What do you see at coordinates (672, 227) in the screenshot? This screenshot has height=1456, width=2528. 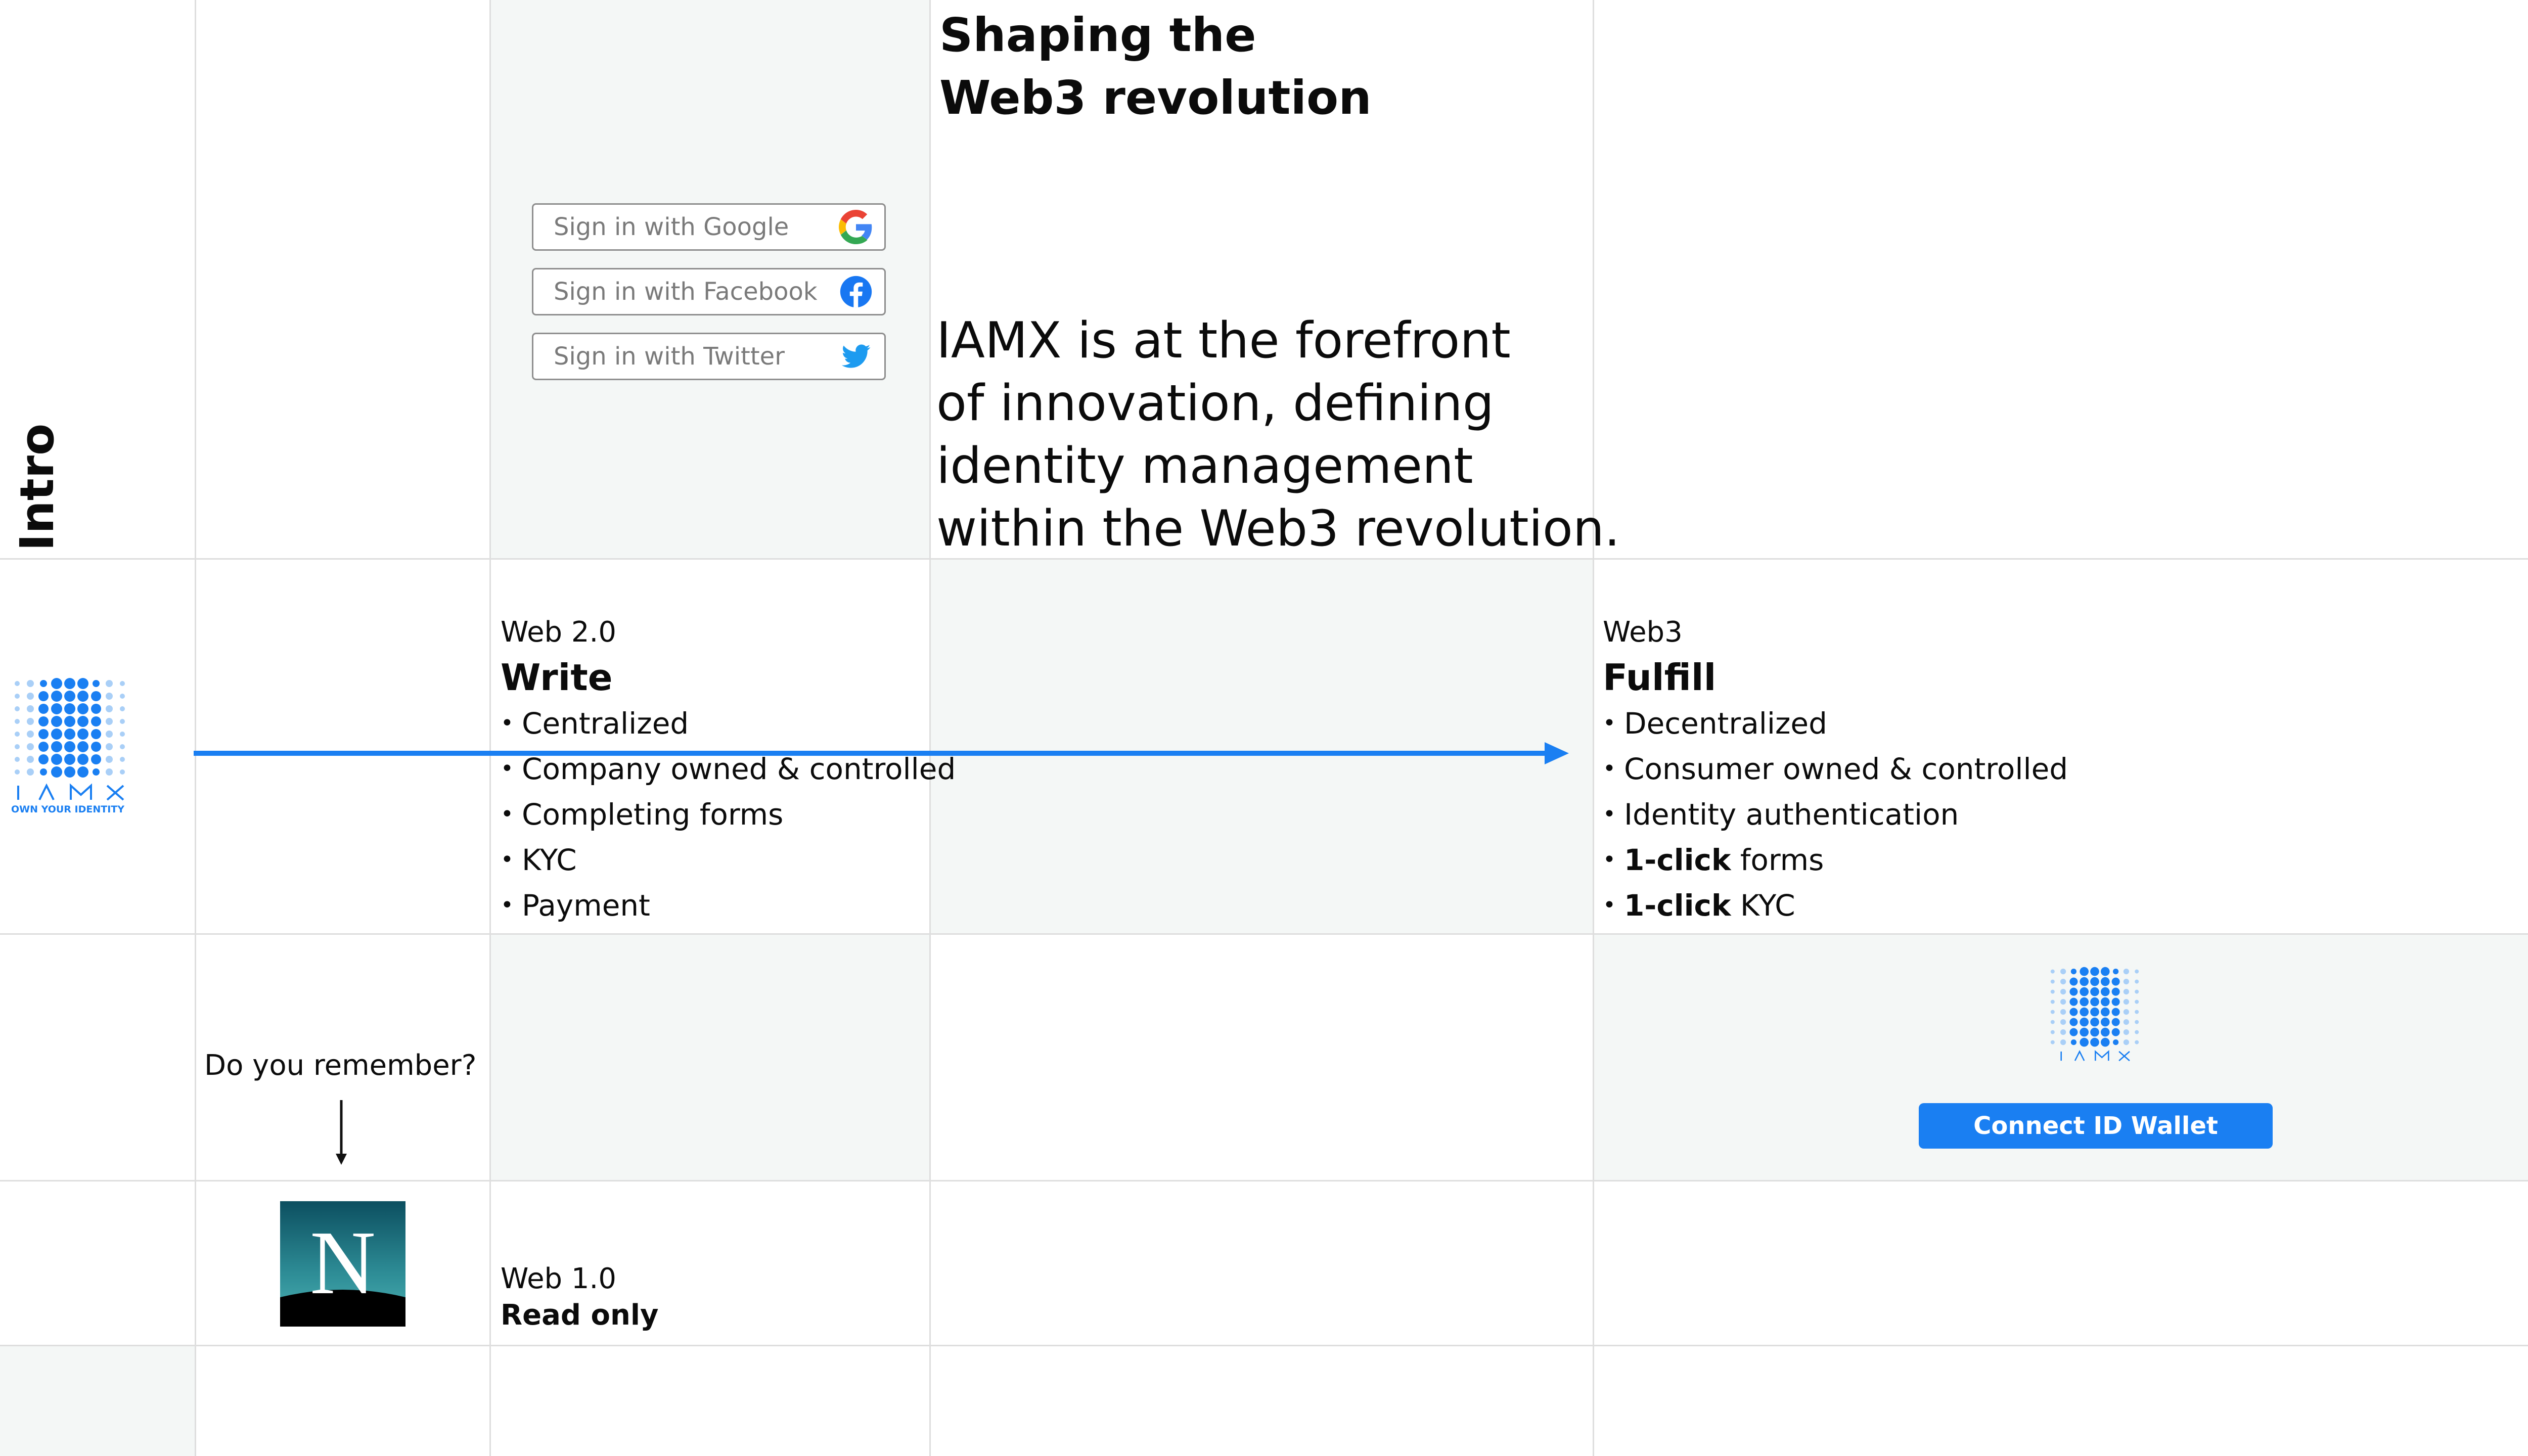 I see `sign-in-google-label: Sign in with Google` at bounding box center [672, 227].